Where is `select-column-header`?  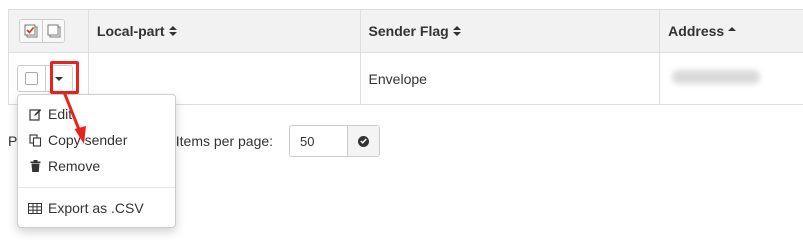 select-column-header is located at coordinates (49, 31).